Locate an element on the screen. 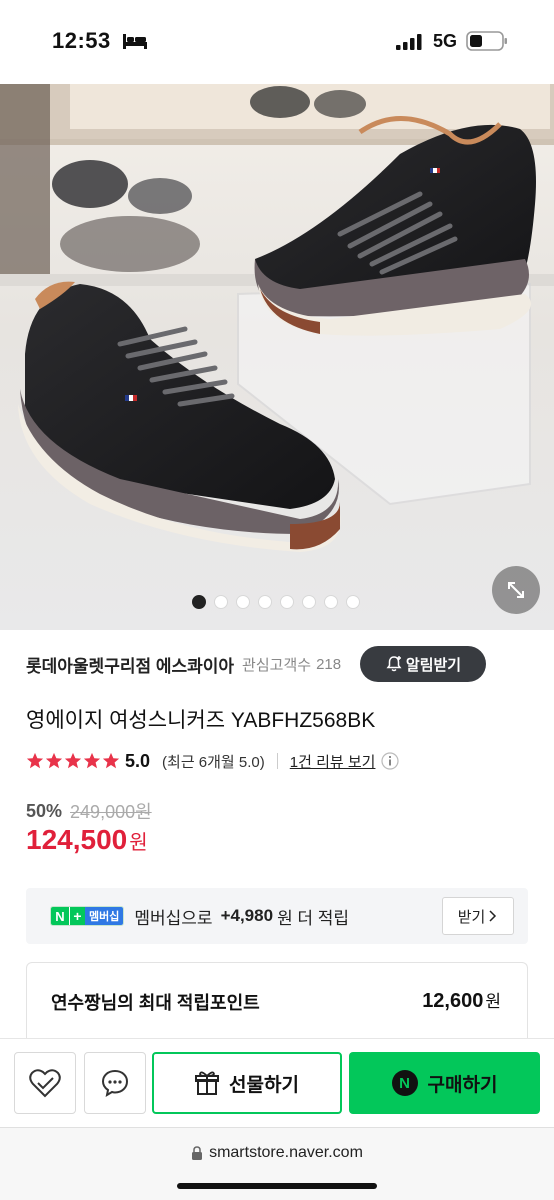 The height and width of the screenshot is (1200, 554). membership-text: 멤버십으로 is located at coordinates (173, 918).